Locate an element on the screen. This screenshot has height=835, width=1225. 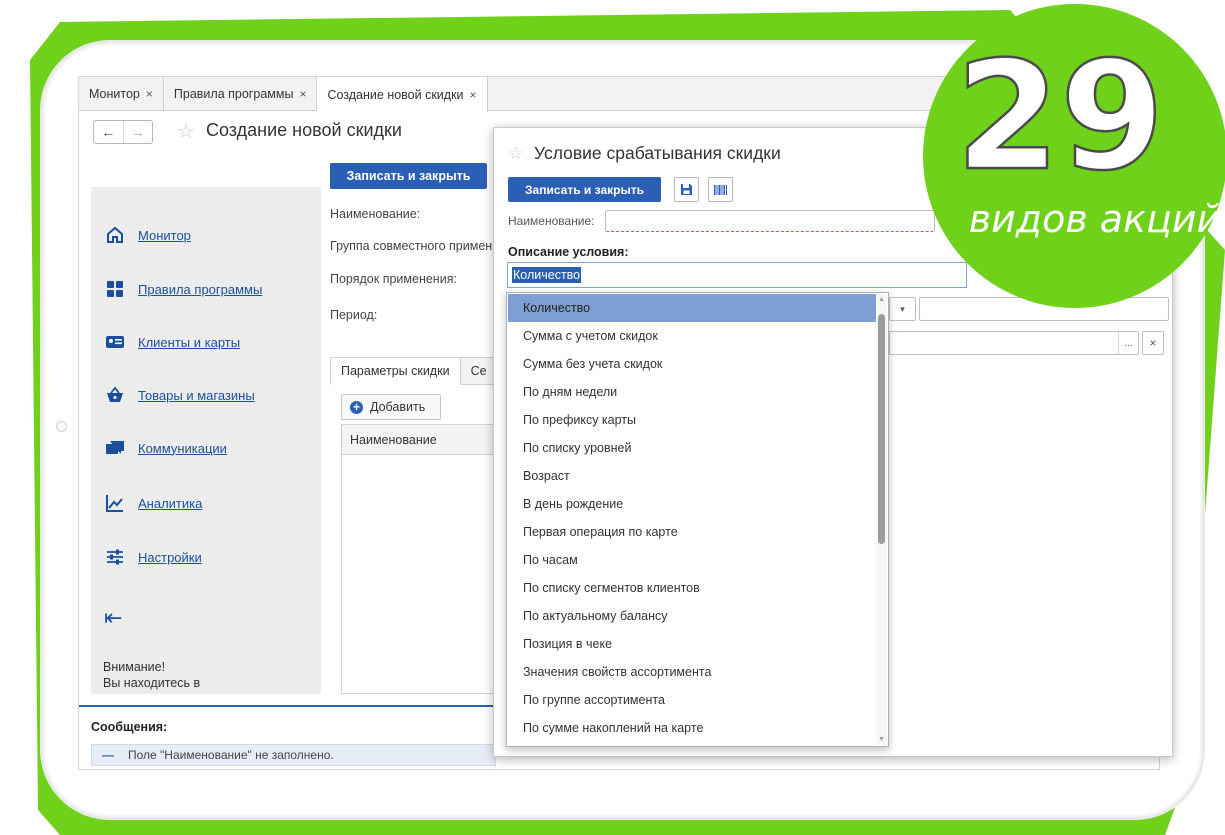
promo-badge: 29 видов акций is located at coordinates (1074, 156).